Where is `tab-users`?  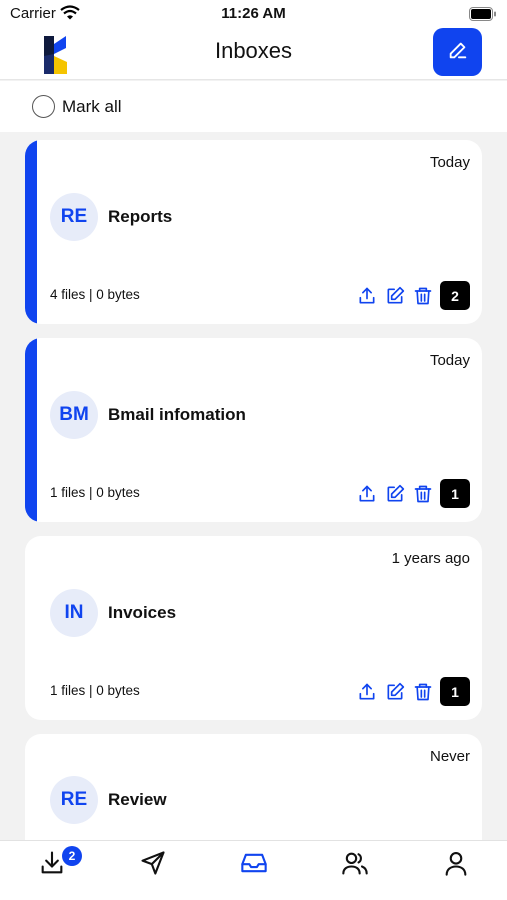
tab-users is located at coordinates (355, 865).